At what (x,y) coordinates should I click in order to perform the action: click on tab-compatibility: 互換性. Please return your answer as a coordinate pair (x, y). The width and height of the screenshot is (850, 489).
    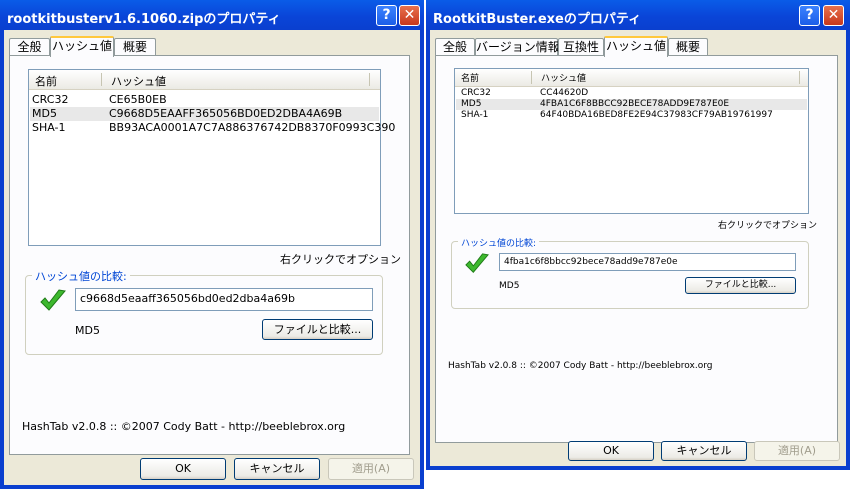
    Looking at the image, I should click on (581, 47).